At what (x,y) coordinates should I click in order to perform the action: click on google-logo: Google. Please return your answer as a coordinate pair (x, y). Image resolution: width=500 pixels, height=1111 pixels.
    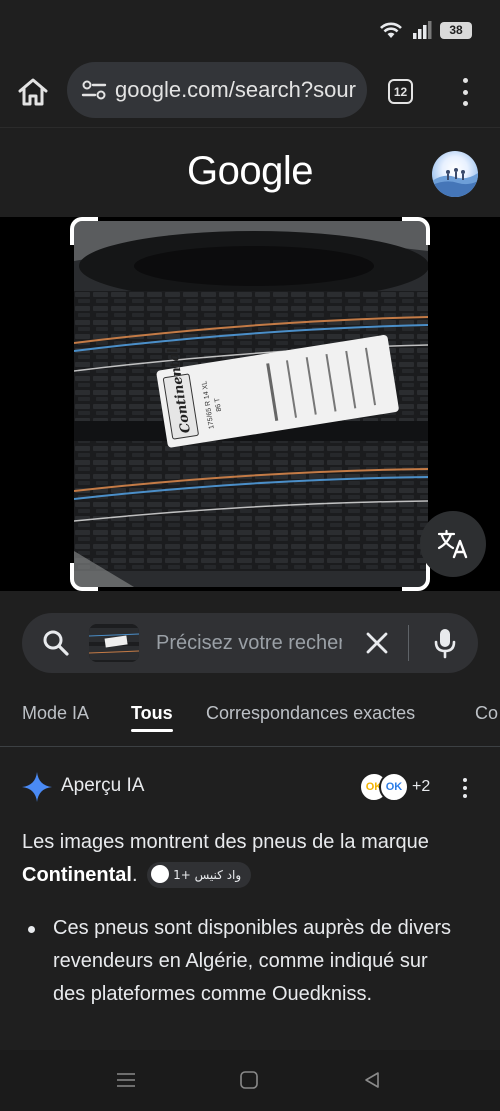
    Looking at the image, I should click on (250, 171).